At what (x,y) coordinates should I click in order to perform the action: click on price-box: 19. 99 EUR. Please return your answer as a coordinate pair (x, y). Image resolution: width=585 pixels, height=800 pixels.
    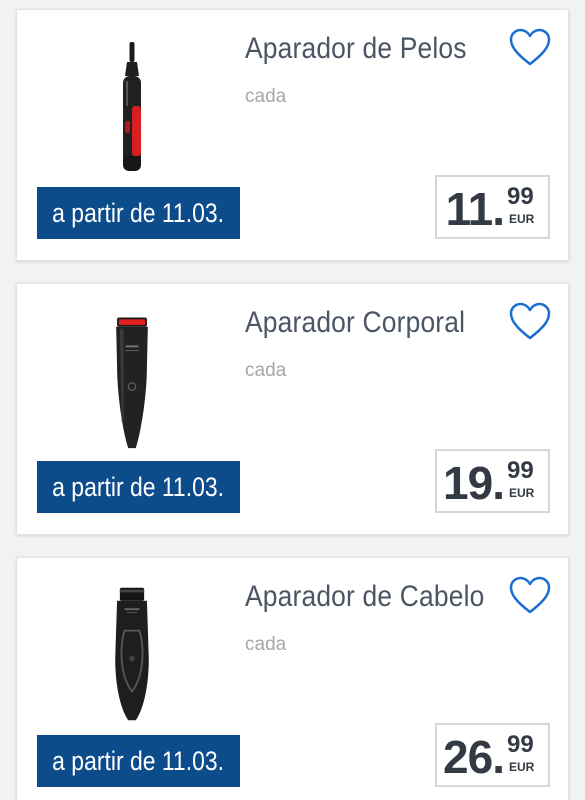
    Looking at the image, I should click on (492, 481).